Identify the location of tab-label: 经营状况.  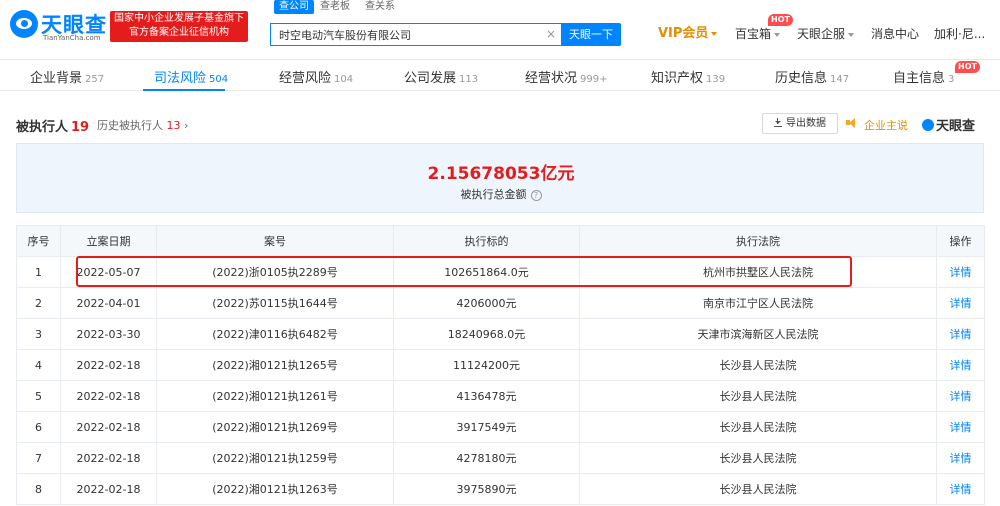
(551, 78).